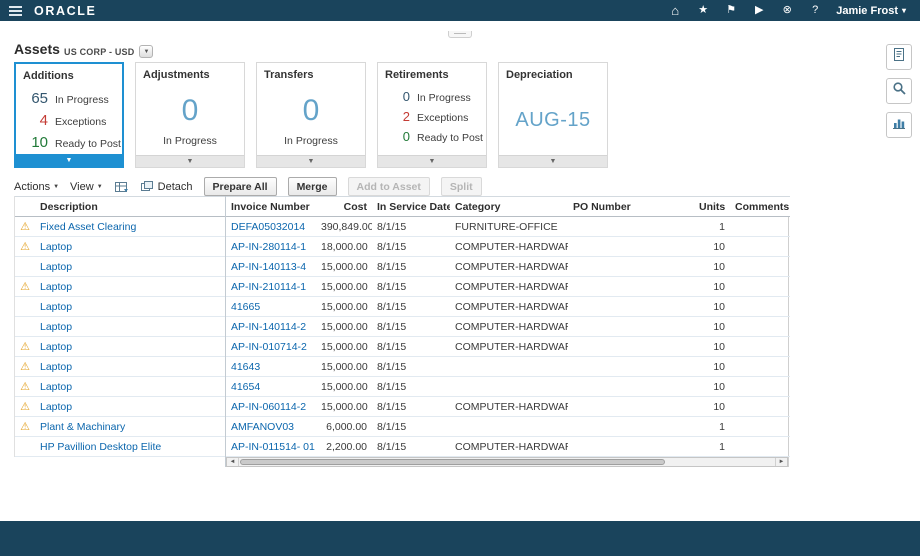 This screenshot has width=920, height=556. I want to click on table-row: 41654 15,000.00 8/1/15 10, so click(508, 386).